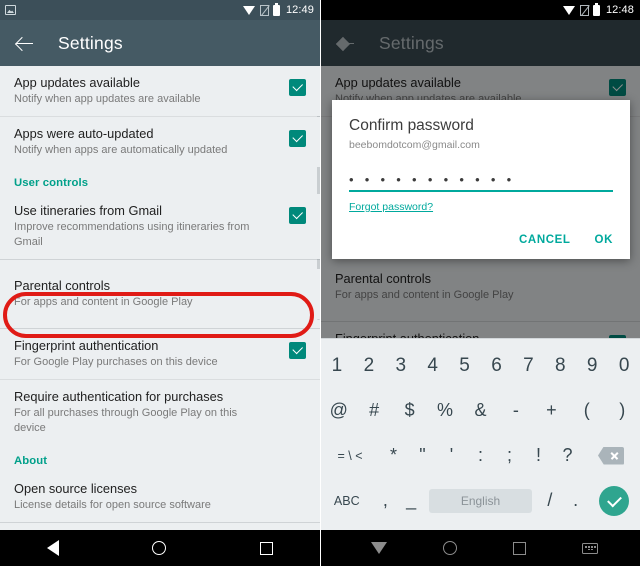 This screenshot has width=640, height=566. What do you see at coordinates (337, 365) in the screenshot?
I see `key-1: 1` at bounding box center [337, 365].